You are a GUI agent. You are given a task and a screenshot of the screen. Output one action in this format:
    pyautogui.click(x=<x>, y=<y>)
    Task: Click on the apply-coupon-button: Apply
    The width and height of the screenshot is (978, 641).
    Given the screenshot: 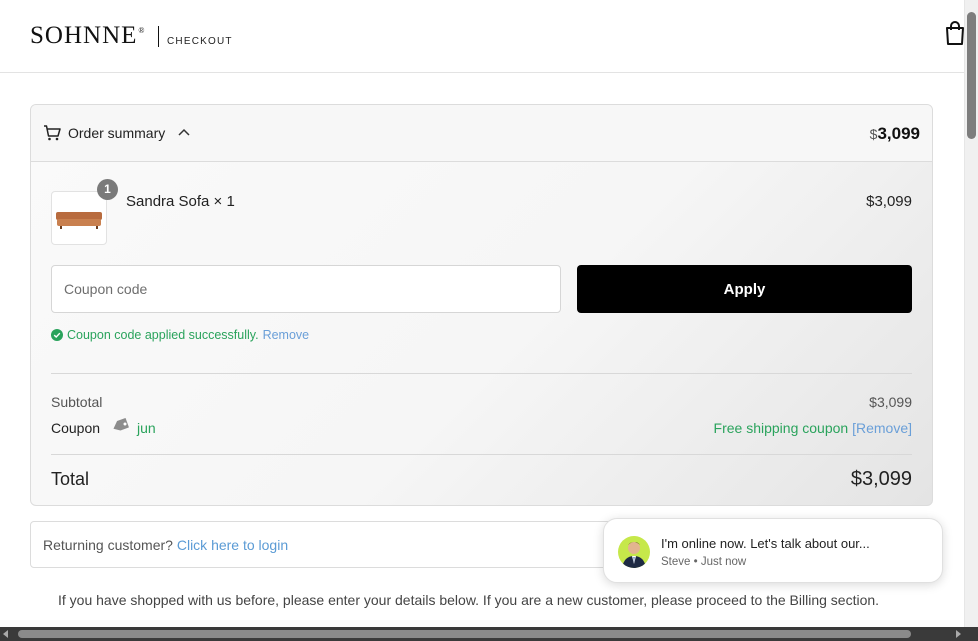 What is the action you would take?
    pyautogui.click(x=744, y=289)
    